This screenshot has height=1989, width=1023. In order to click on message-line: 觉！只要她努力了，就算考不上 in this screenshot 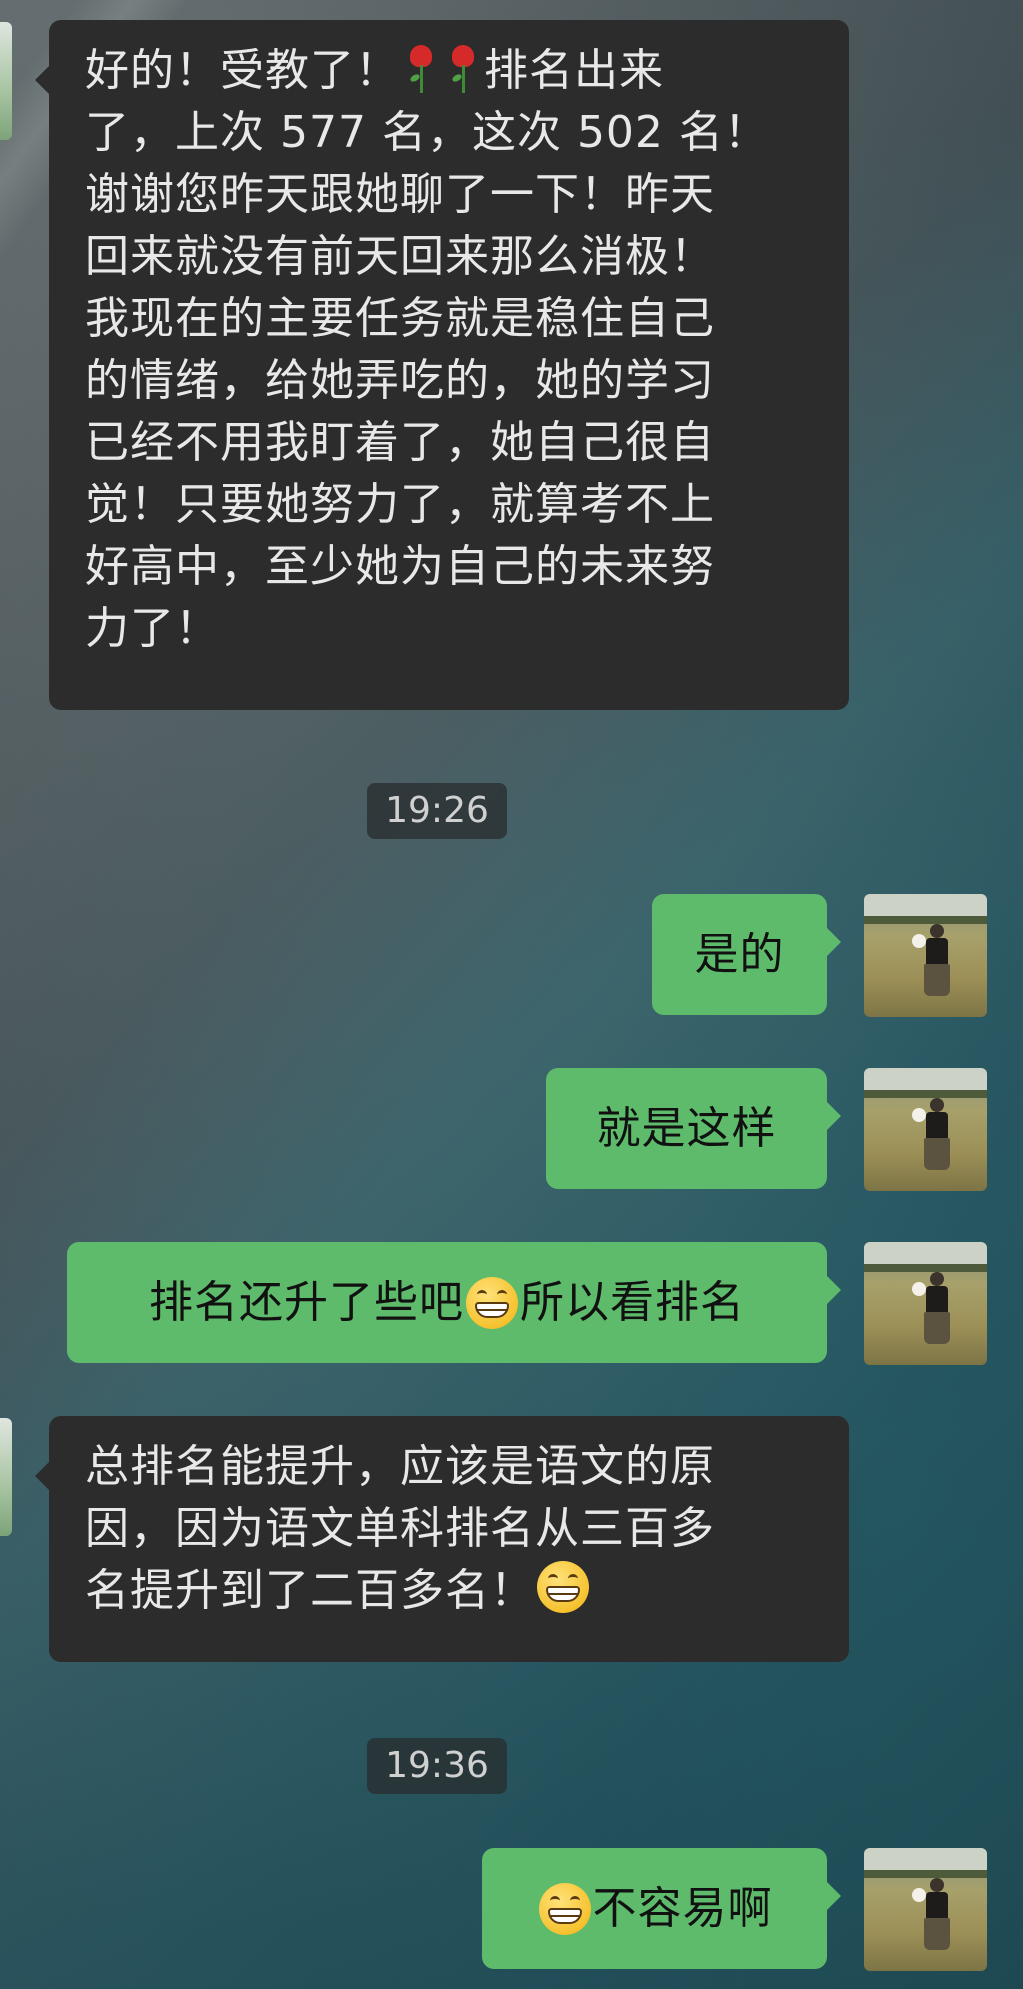, I will do `click(449, 505)`.